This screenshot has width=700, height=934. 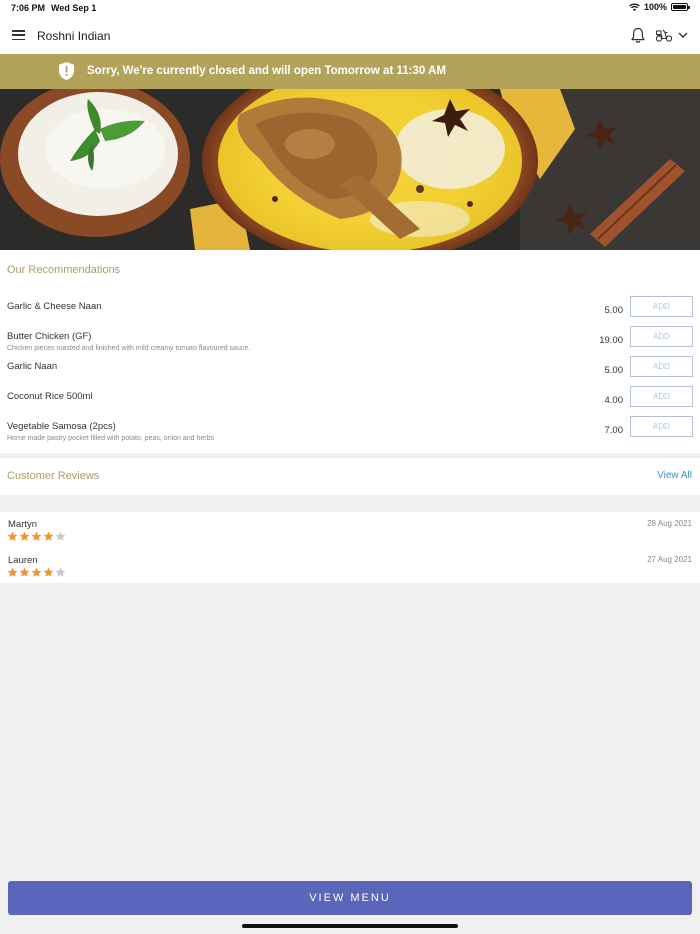 I want to click on menu-item-price: 4.00, so click(x=614, y=400).